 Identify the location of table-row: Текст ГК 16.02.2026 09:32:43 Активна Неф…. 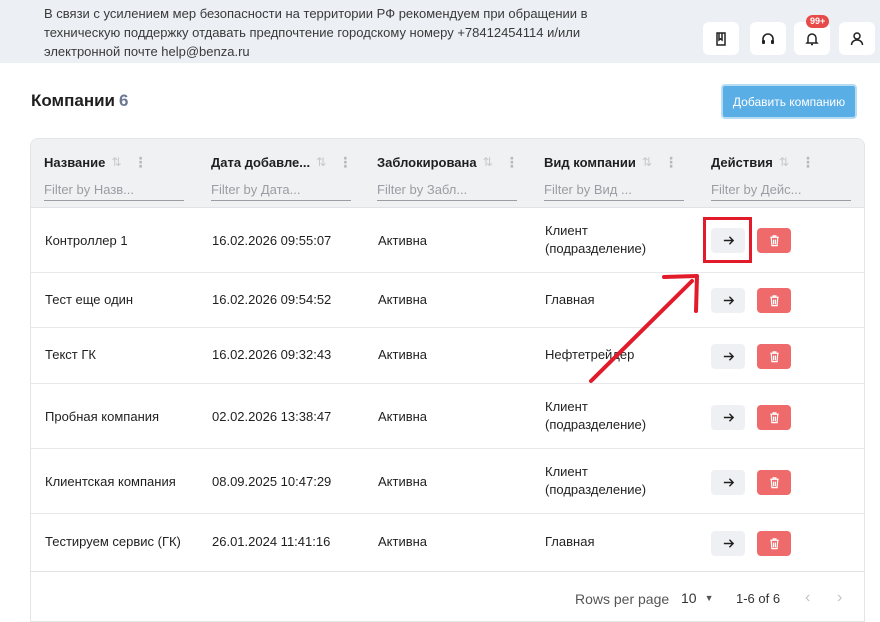
(447, 356).